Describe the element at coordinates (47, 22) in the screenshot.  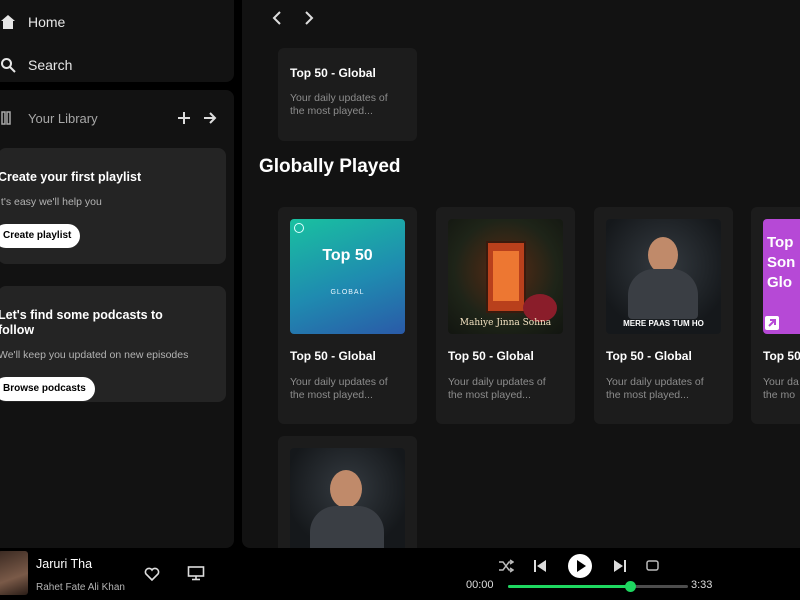
I see `nav-home-label: Home` at that location.